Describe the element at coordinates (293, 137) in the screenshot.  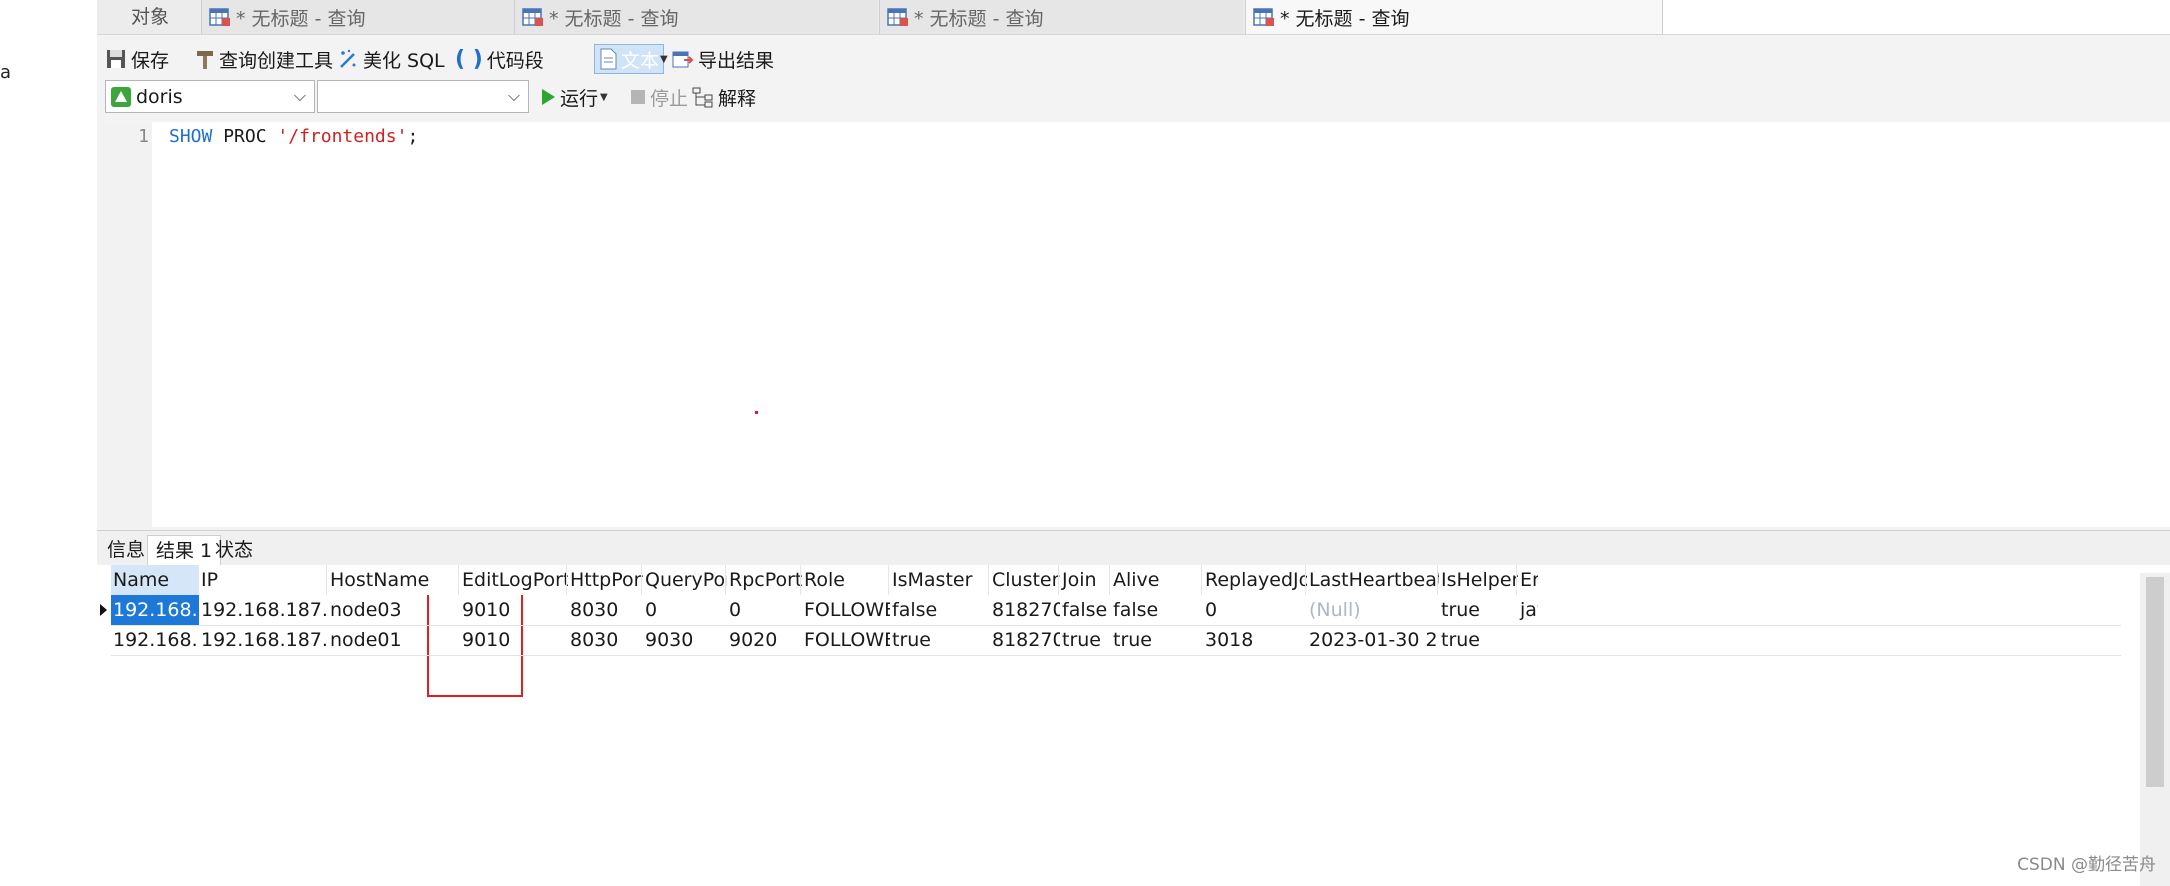
I see `sql-code-line: SHOW PROC '/frontends';` at that location.